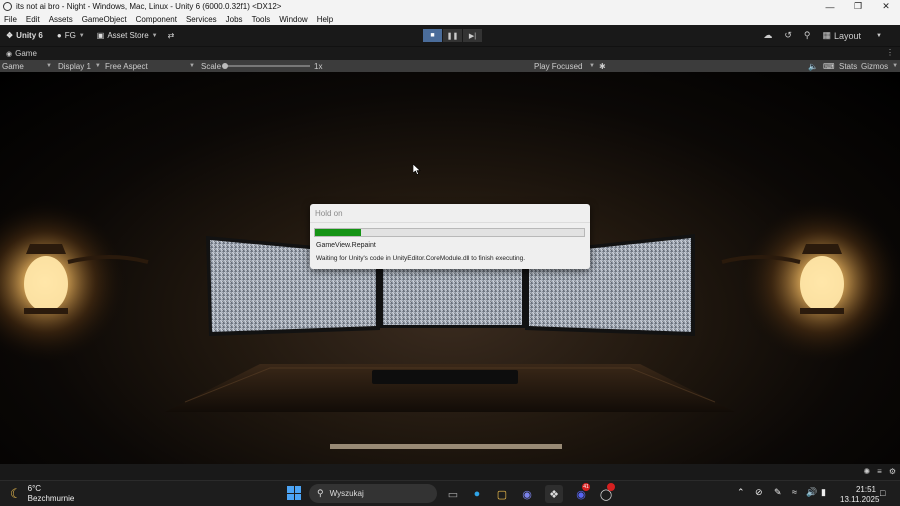 This screenshot has height=506, width=900. I want to click on asset-store-dropdown: ▣ Asset Store ▼, so click(127, 35).